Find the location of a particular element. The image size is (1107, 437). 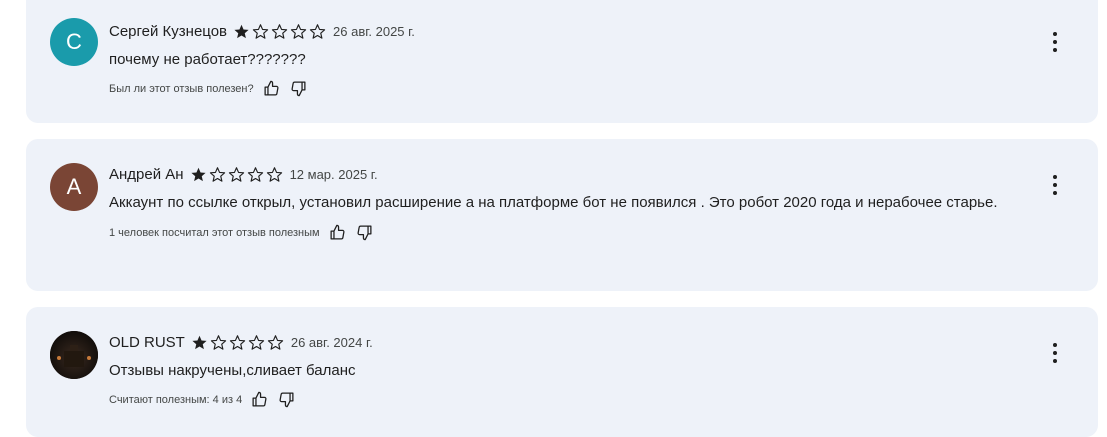

avatar-letter: А is located at coordinates (74, 186).